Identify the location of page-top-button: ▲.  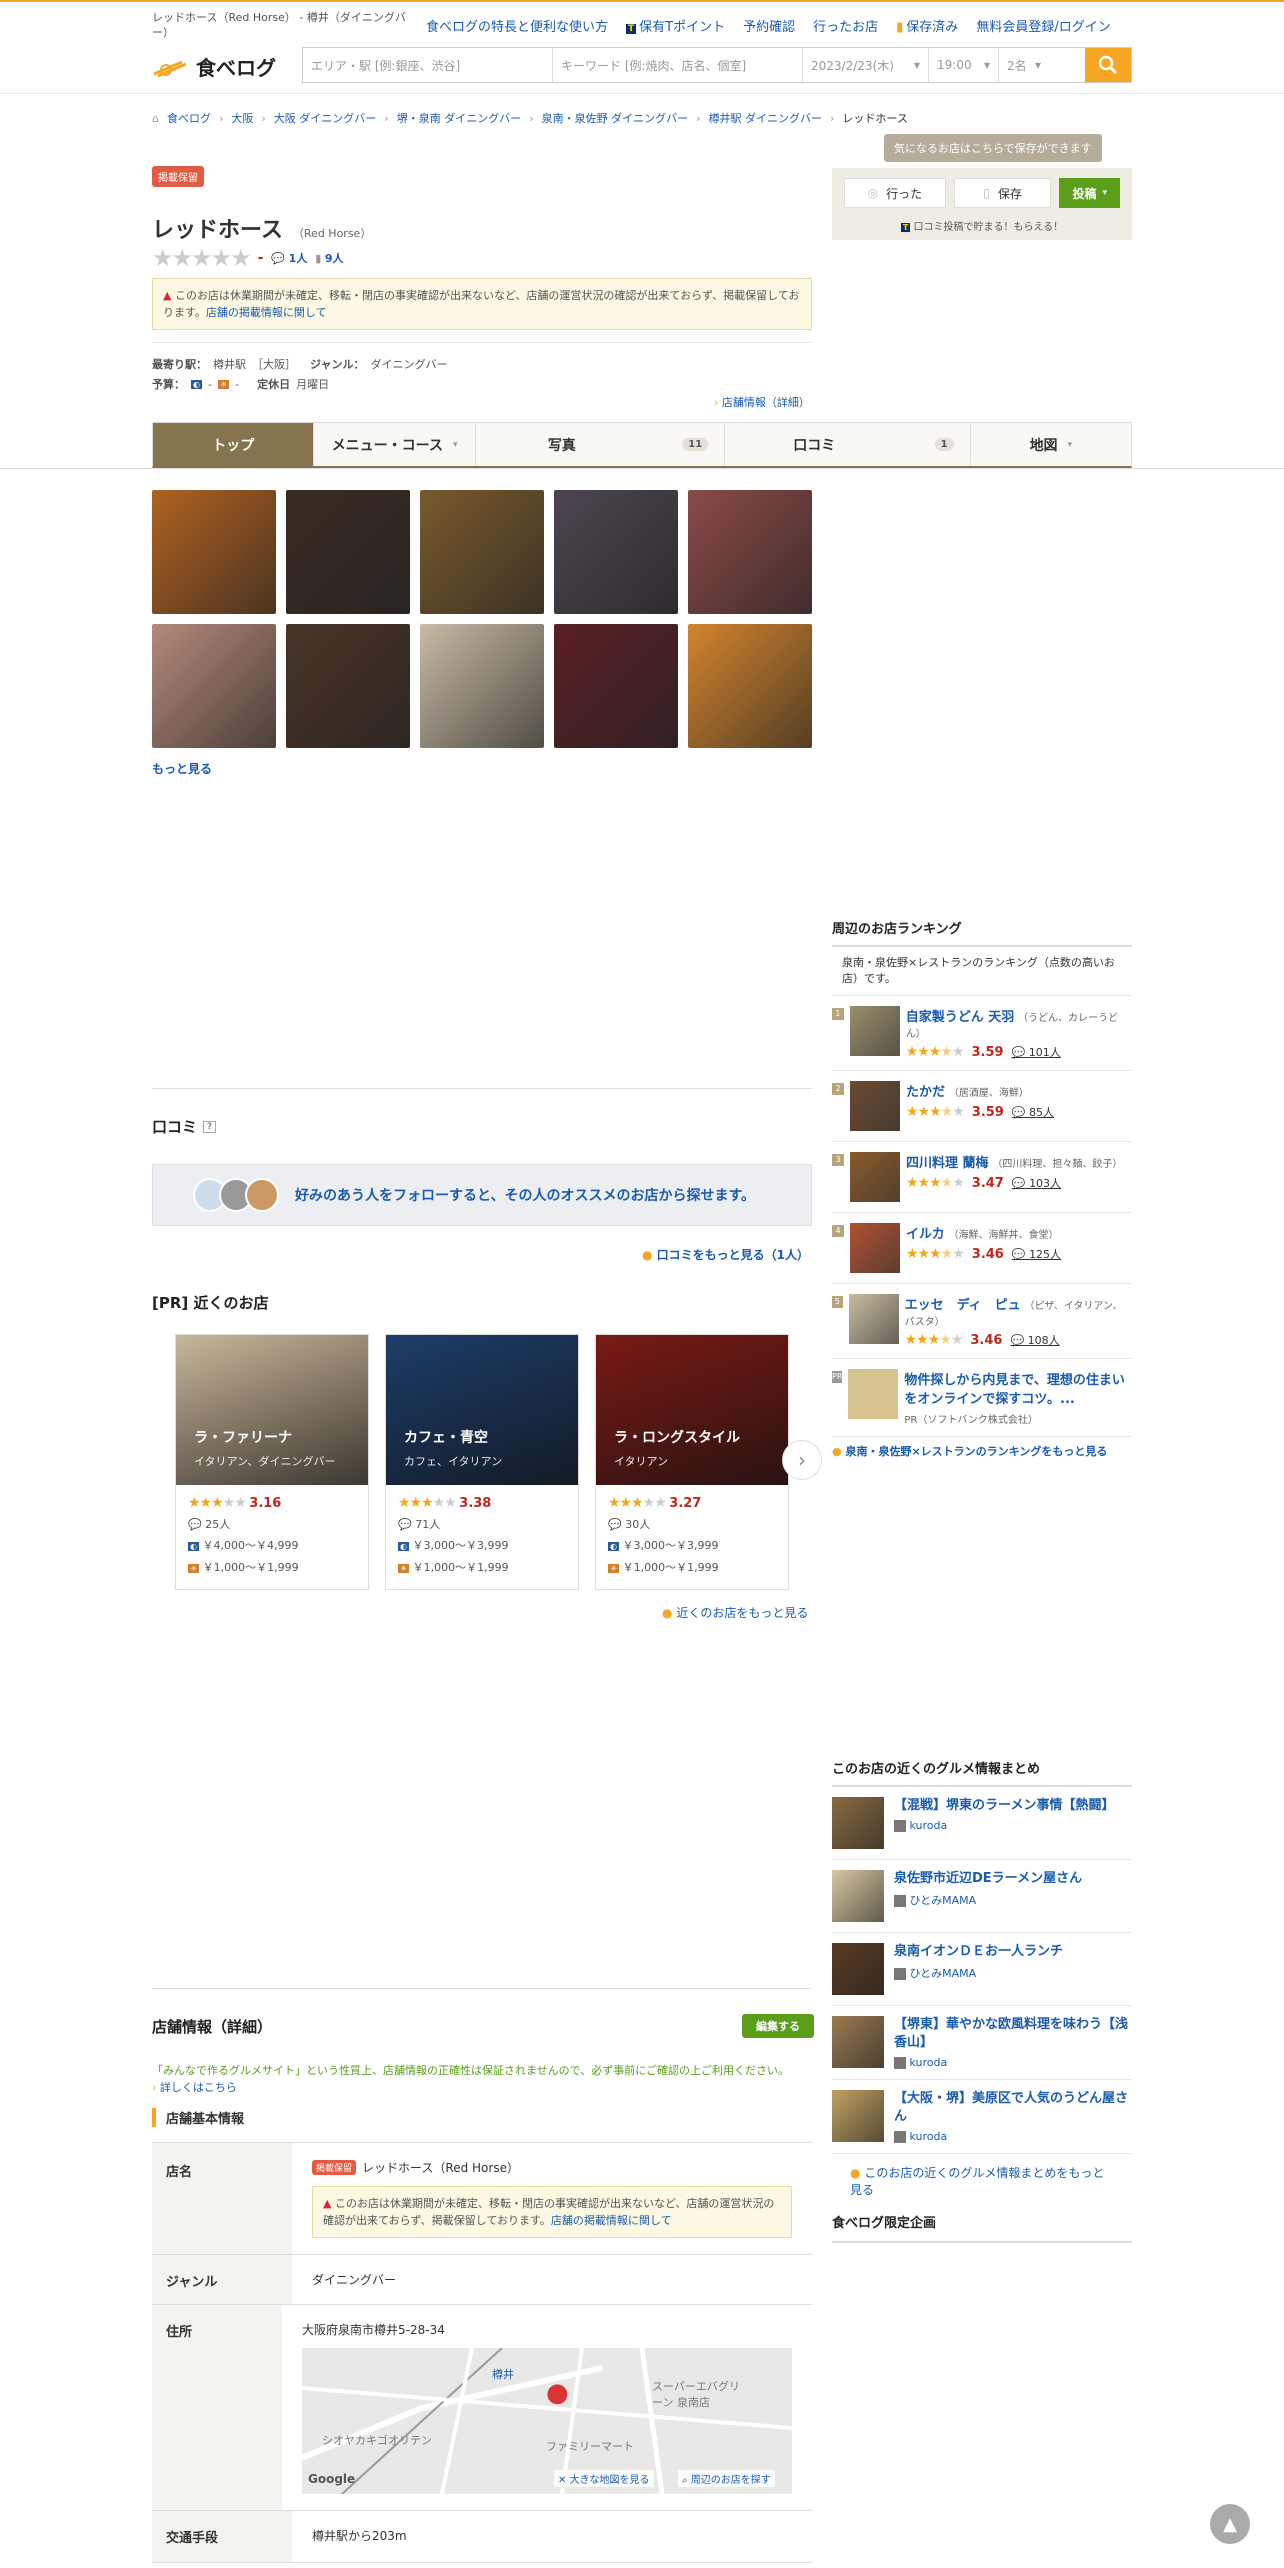
(1230, 2524).